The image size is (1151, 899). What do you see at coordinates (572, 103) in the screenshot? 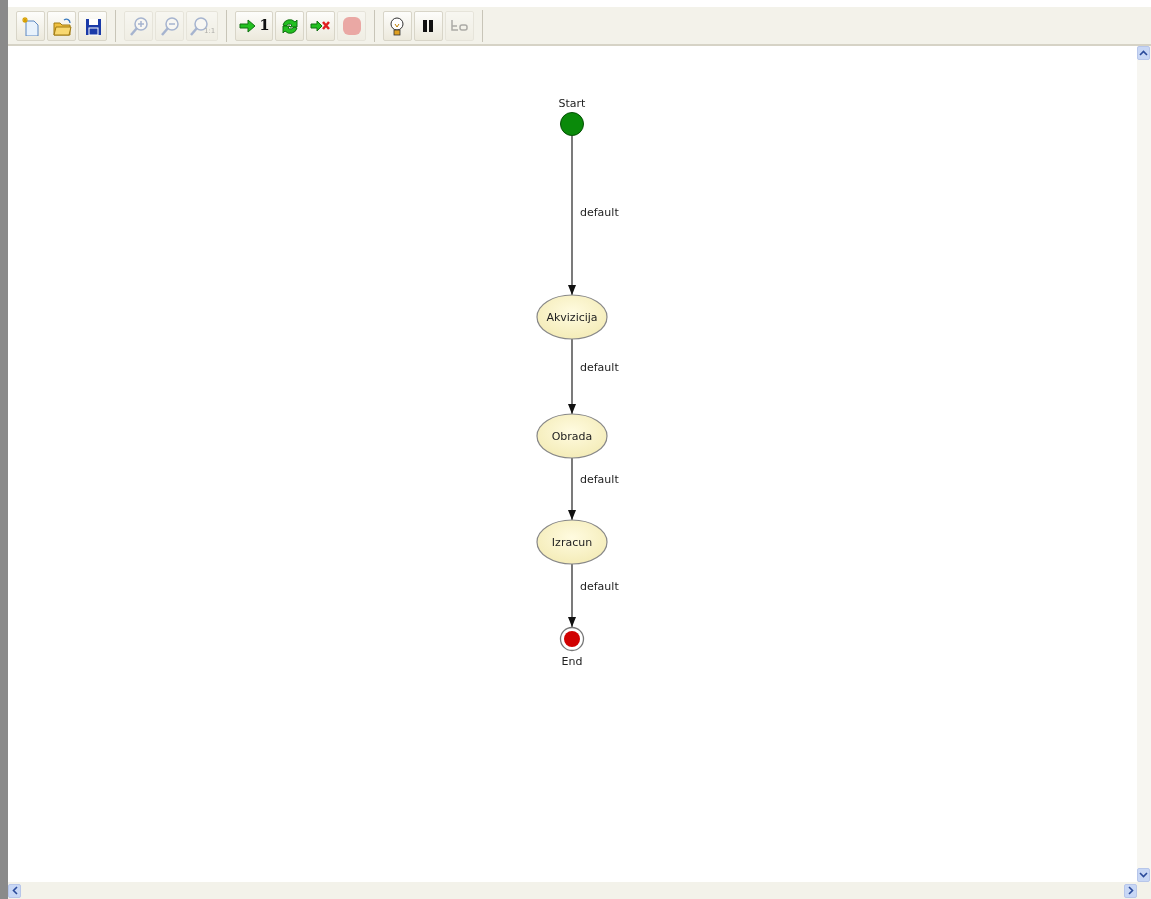
I see `node-label: Start` at bounding box center [572, 103].